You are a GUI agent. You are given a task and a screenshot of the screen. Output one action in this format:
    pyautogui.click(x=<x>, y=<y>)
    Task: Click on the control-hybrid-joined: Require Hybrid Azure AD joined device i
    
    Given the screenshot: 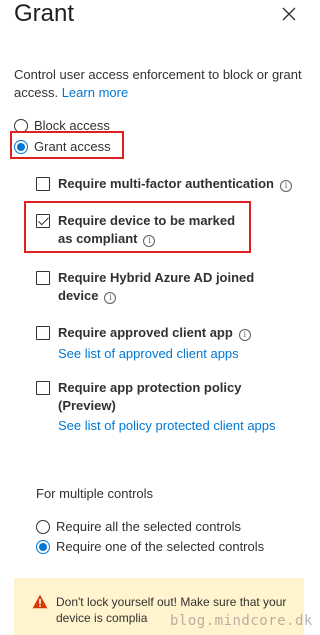 What is the action you would take?
    pyautogui.click(x=147, y=287)
    